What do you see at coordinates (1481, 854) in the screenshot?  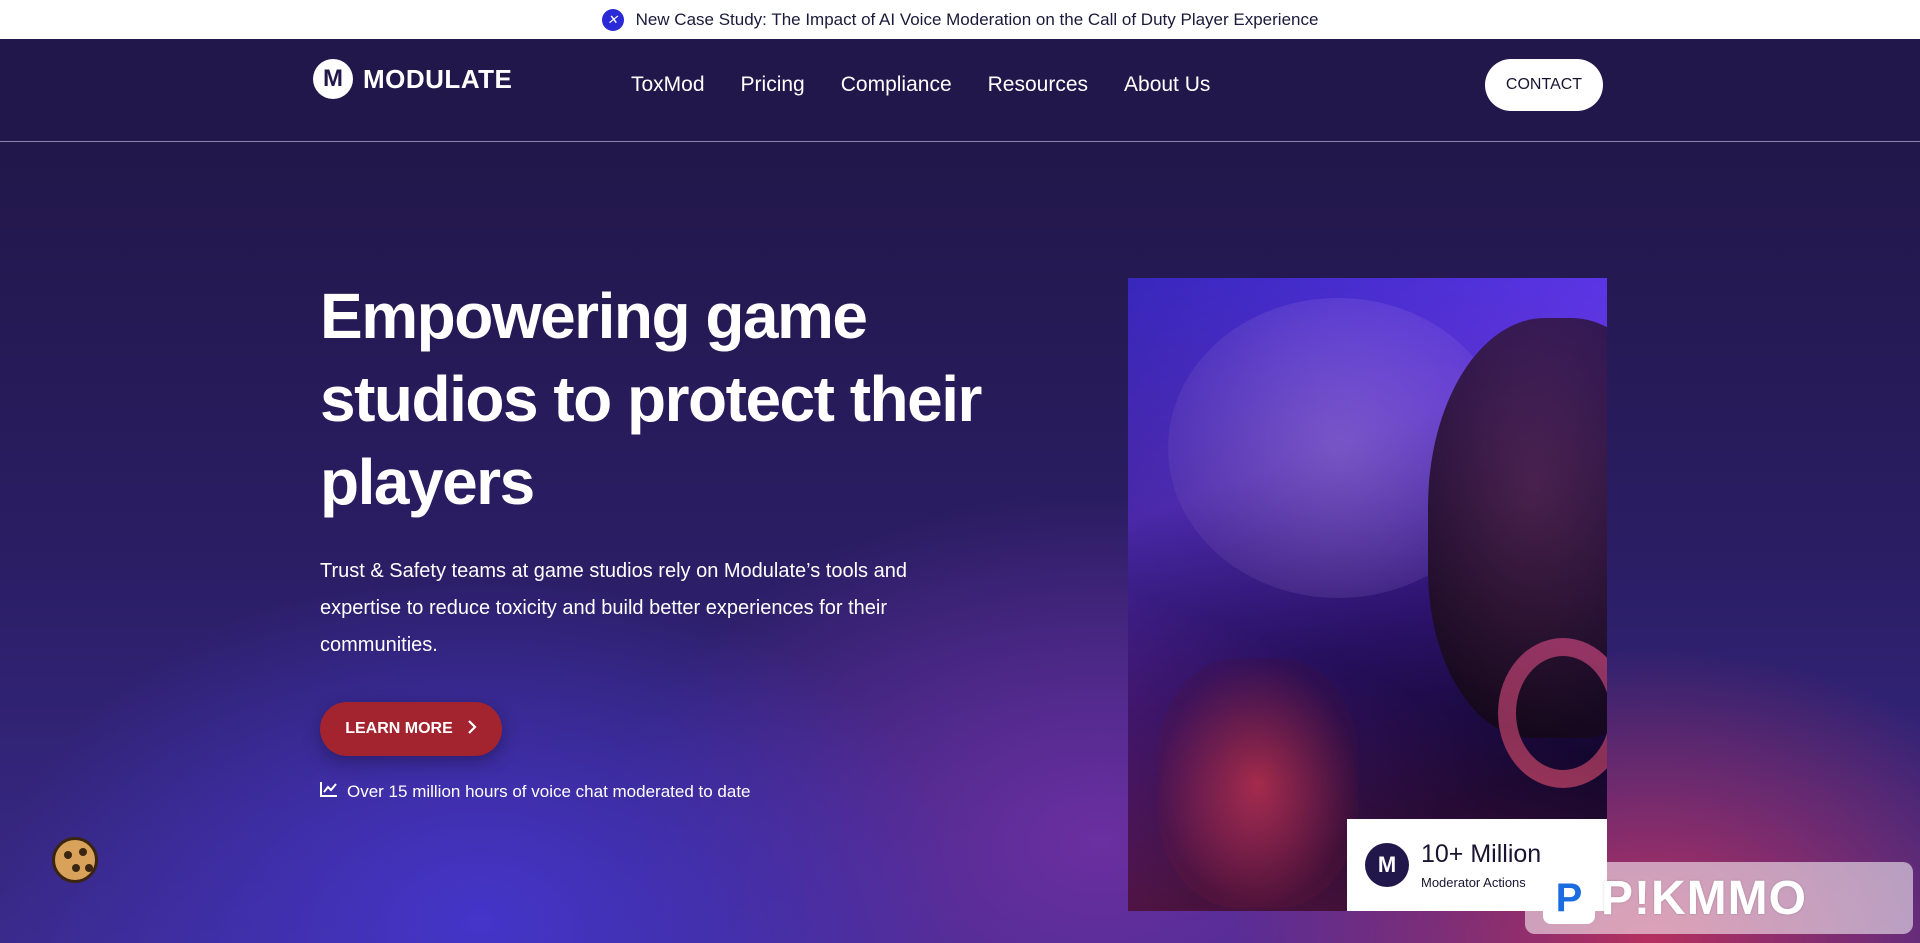 I see `stat-card-value: 10+ Million` at bounding box center [1481, 854].